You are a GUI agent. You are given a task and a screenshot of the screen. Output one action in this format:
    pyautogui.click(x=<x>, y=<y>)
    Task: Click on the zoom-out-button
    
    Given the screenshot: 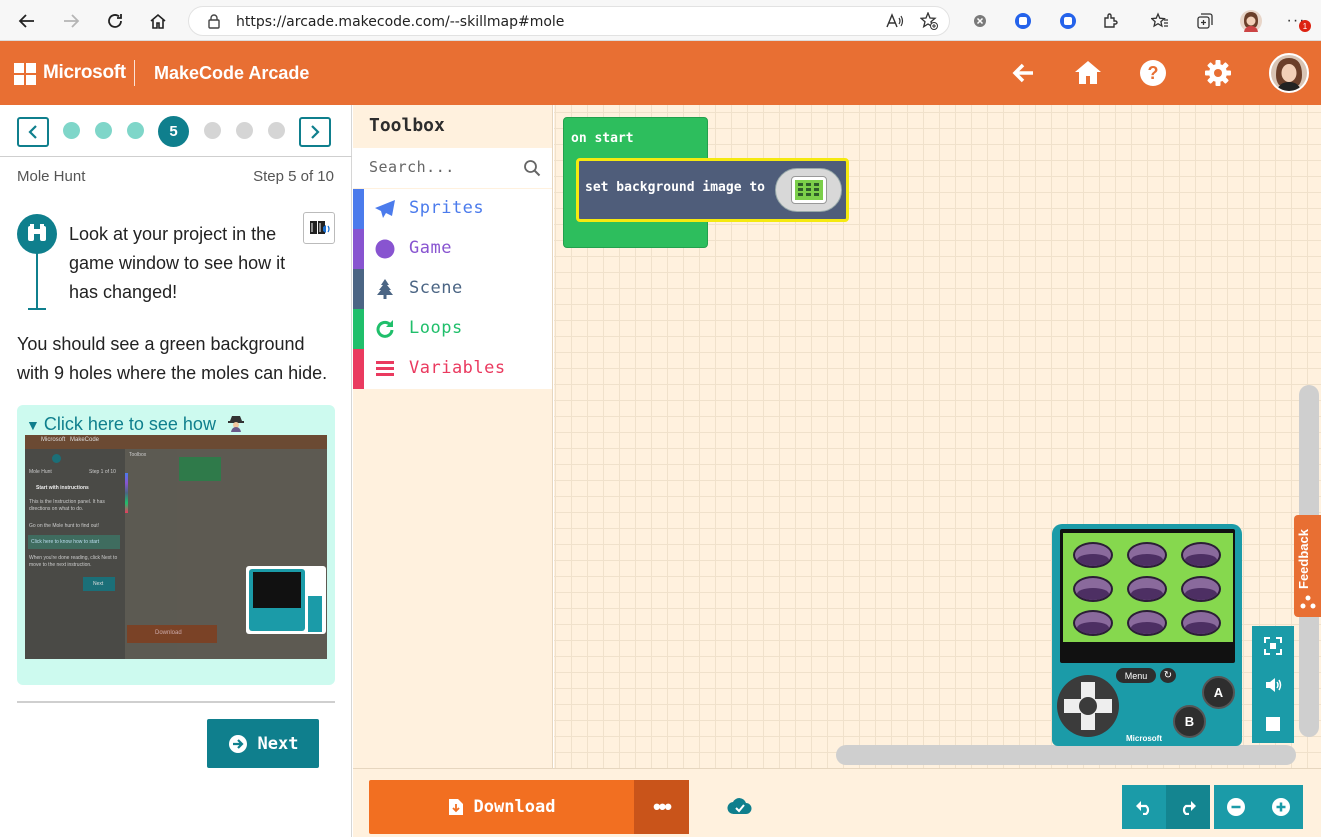 What is the action you would take?
    pyautogui.click(x=1236, y=807)
    